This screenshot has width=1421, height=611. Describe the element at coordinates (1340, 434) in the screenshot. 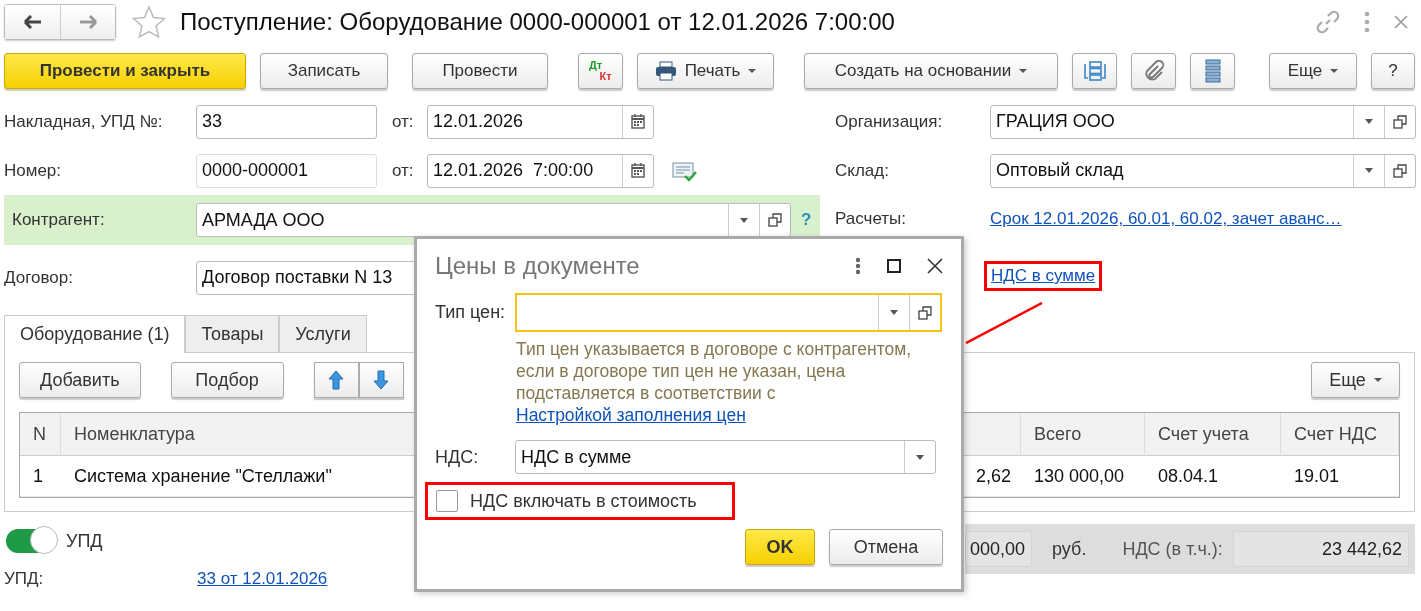

I see `column-header: Счет НДС` at that location.